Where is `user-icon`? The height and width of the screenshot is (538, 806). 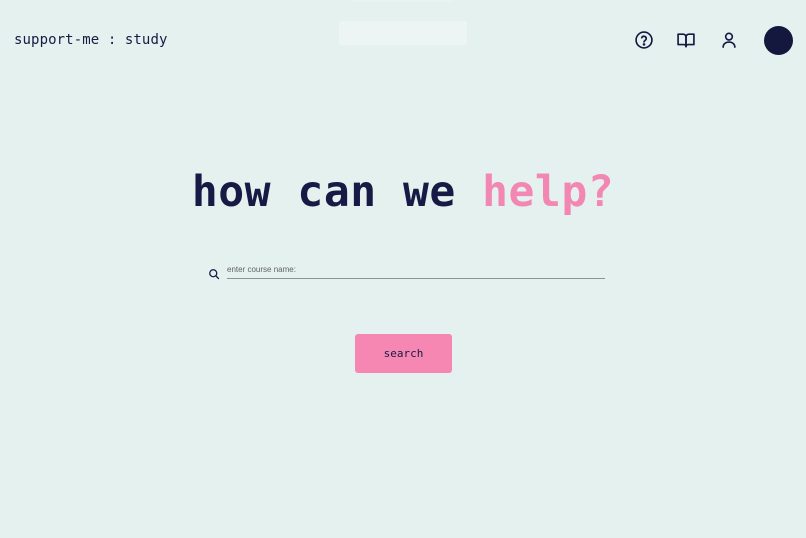 user-icon is located at coordinates (729, 40).